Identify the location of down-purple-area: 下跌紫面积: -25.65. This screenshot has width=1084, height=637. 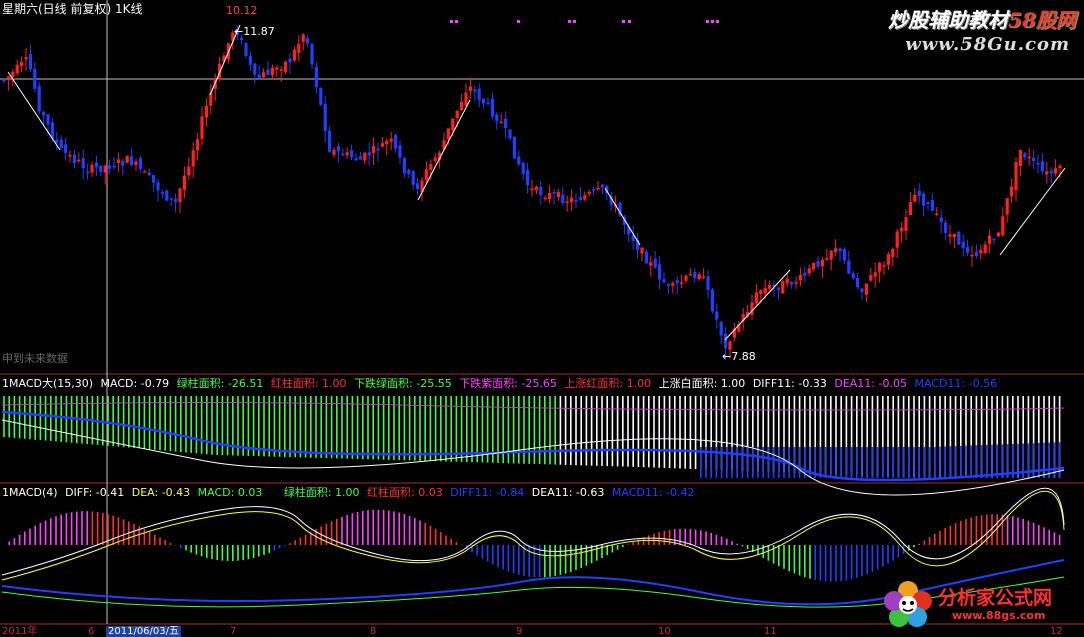
(508, 383).